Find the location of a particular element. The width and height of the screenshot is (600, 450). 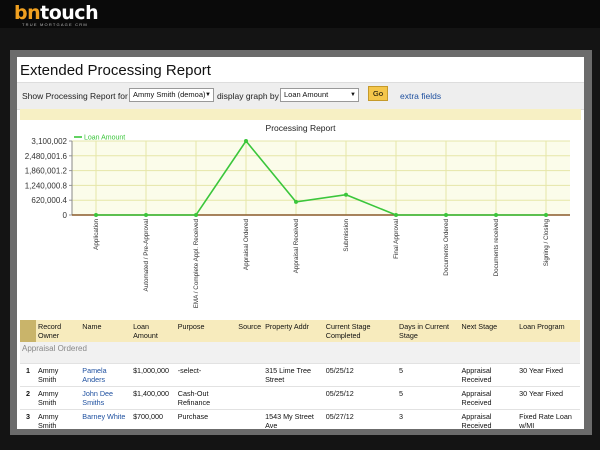

row-number: 2 is located at coordinates (28, 398).